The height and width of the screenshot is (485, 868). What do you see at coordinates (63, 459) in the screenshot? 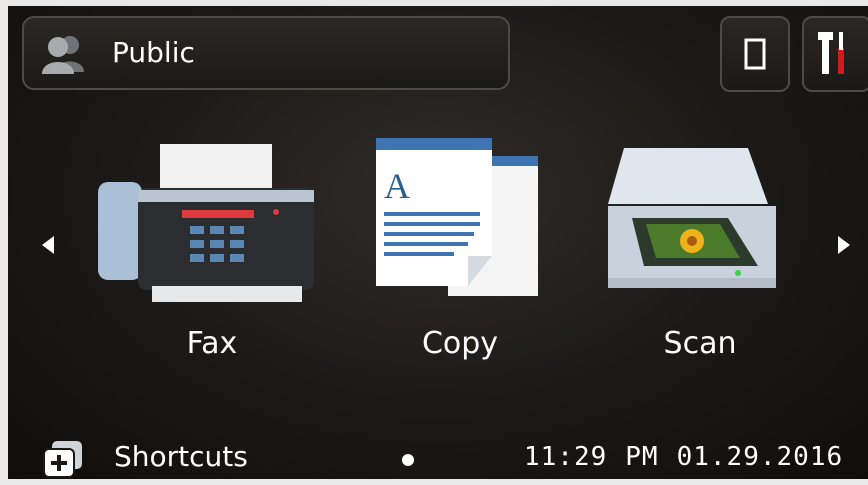
I see `shortcuts-icon` at bounding box center [63, 459].